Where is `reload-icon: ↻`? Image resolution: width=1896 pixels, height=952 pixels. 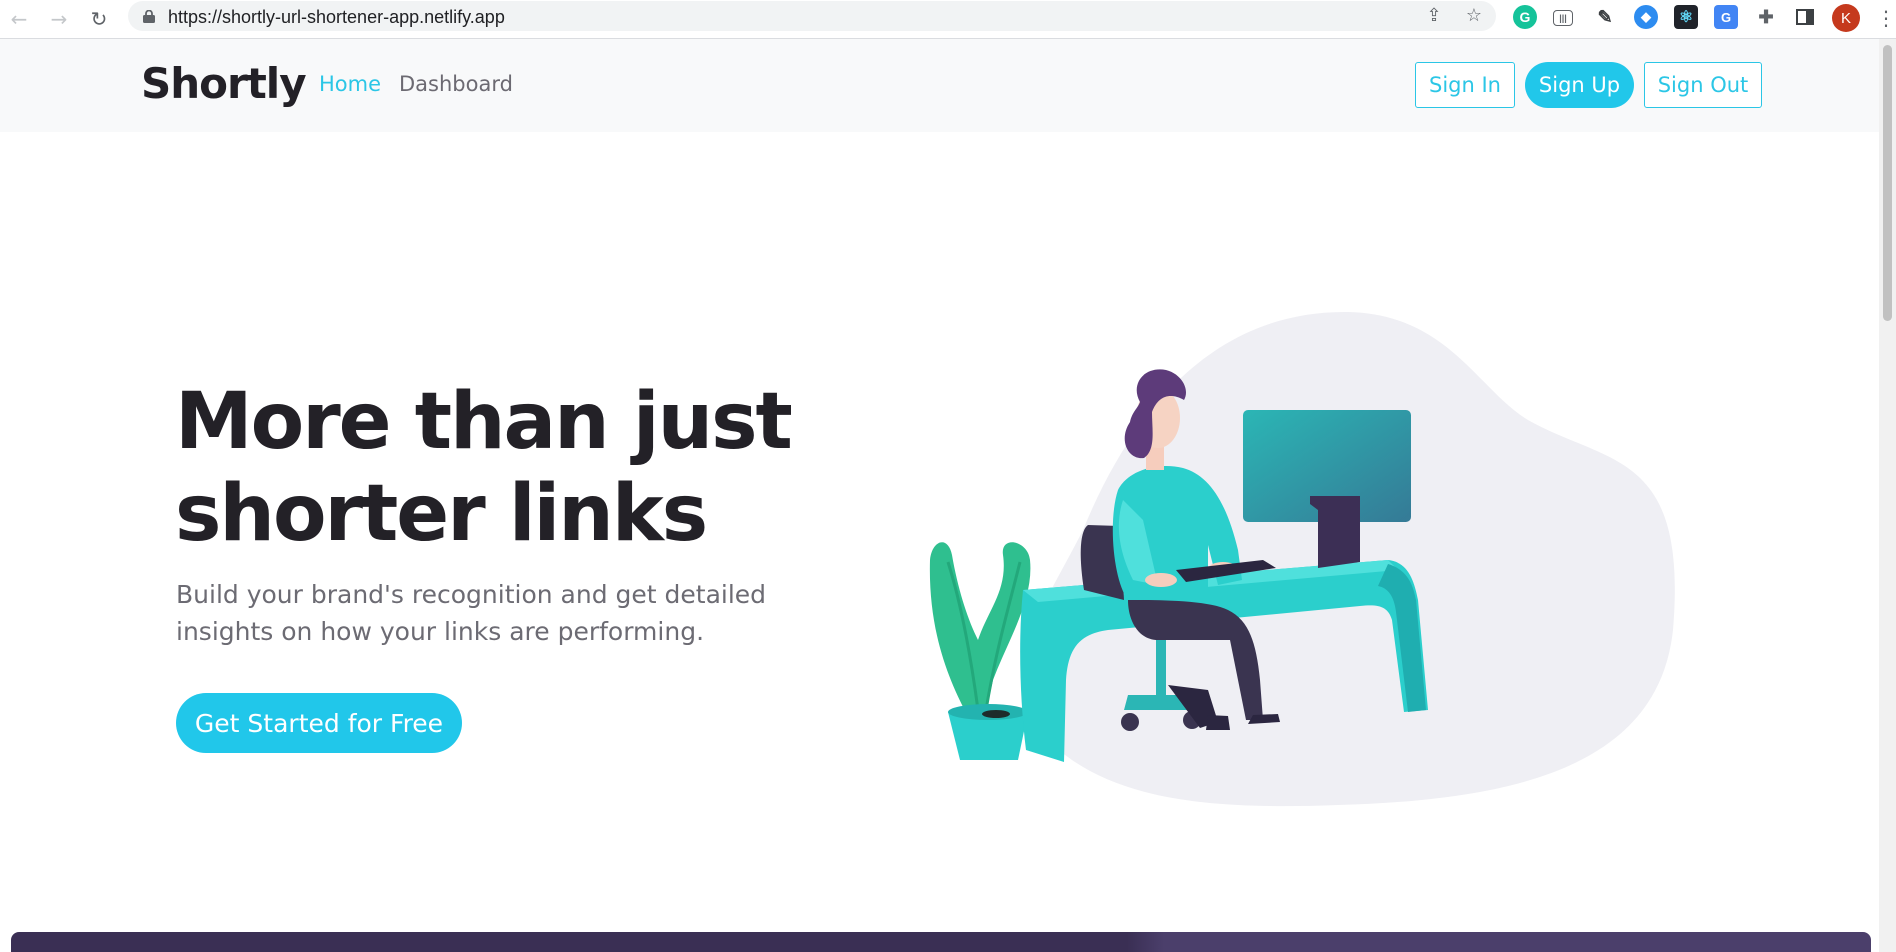 reload-icon: ↻ is located at coordinates (99, 19).